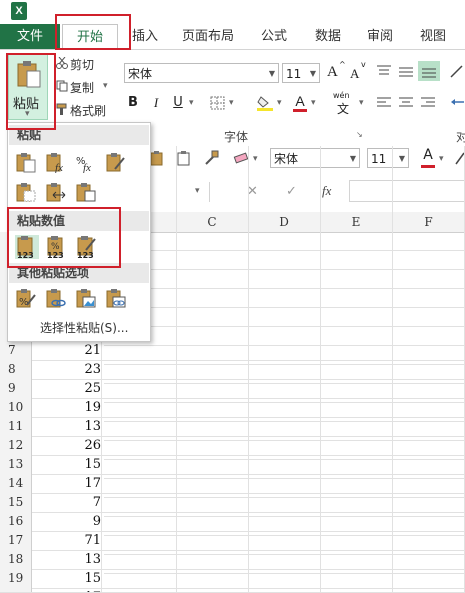 This screenshot has width=465, height=593. Describe the element at coordinates (388, 158) in the screenshot. I see `mini-font-size-select: 11 ▼` at that location.